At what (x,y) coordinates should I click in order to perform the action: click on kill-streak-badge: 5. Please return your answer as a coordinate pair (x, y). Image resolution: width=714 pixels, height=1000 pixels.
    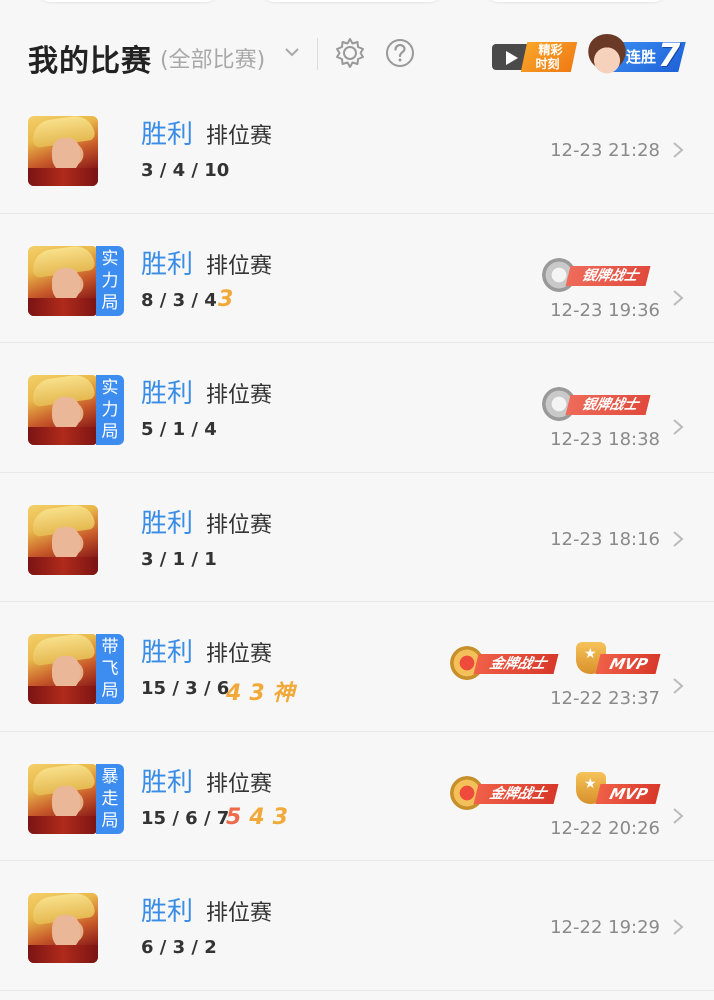
    Looking at the image, I should click on (238, 817).